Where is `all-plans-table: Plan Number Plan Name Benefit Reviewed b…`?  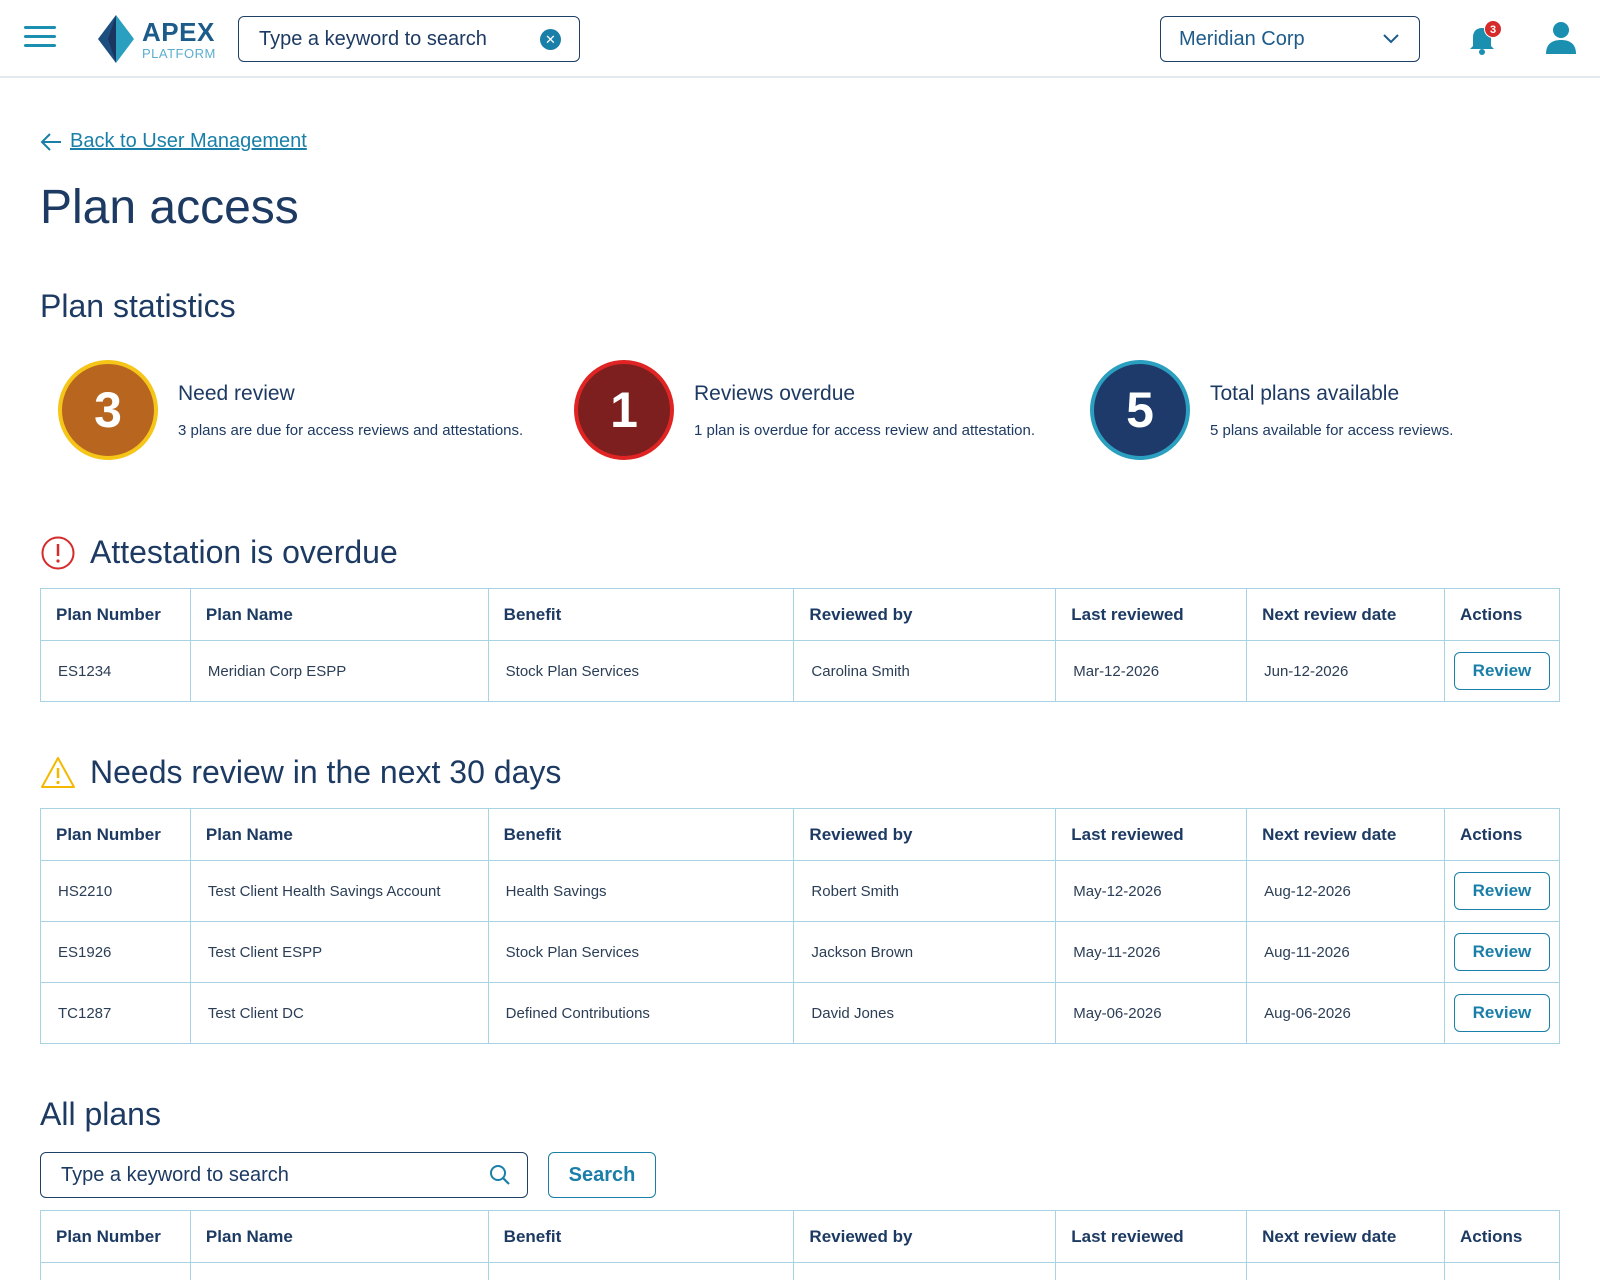 all-plans-table: Plan Number Plan Name Benefit Reviewed b… is located at coordinates (800, 1245).